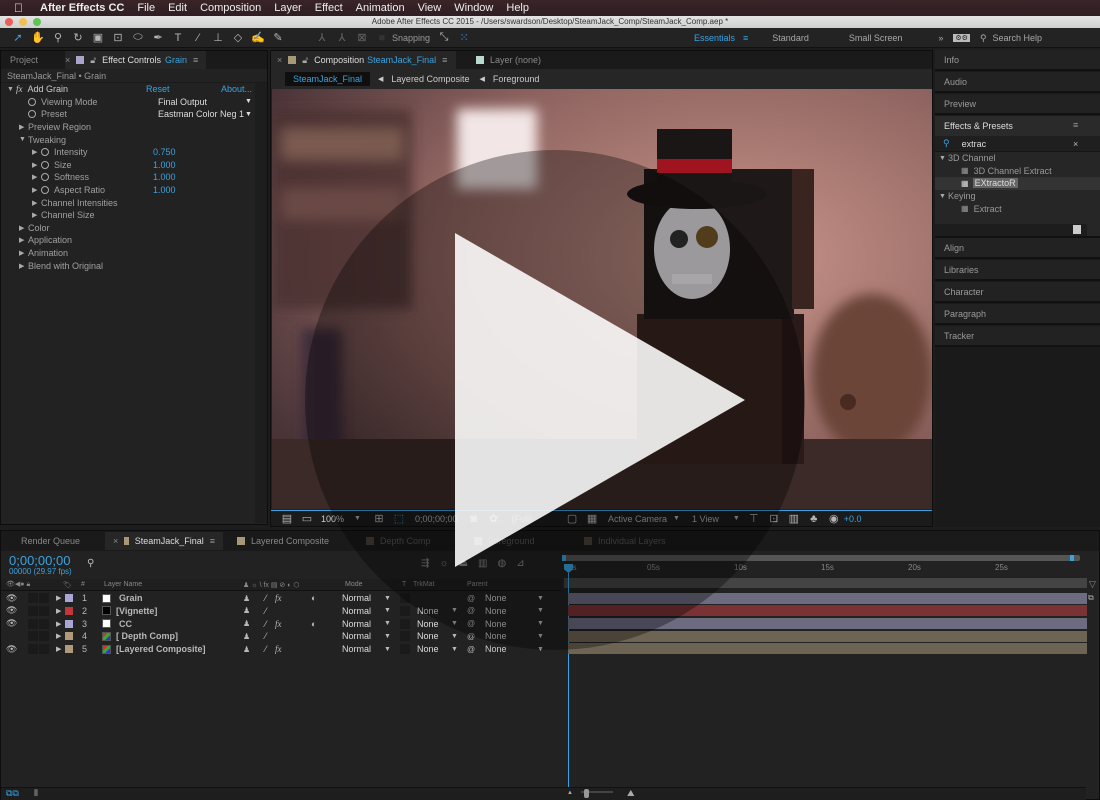  What do you see at coordinates (287, 519) in the screenshot?
I see `always-preview-icon: ▤` at bounding box center [287, 519].